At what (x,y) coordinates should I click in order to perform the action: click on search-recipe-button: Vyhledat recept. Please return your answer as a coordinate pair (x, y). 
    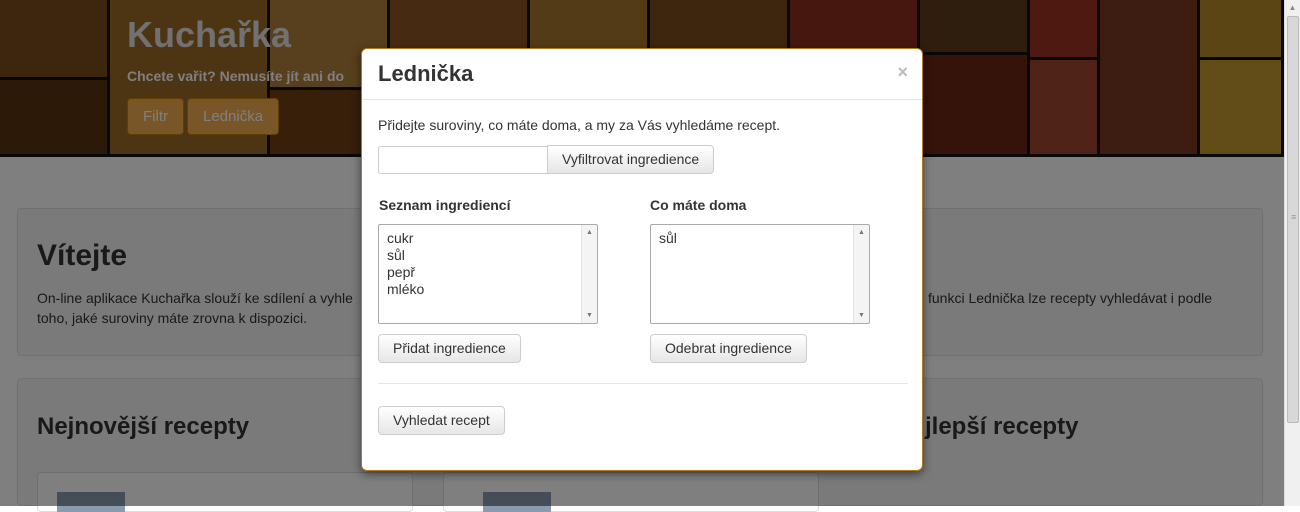
    Looking at the image, I should click on (441, 420).